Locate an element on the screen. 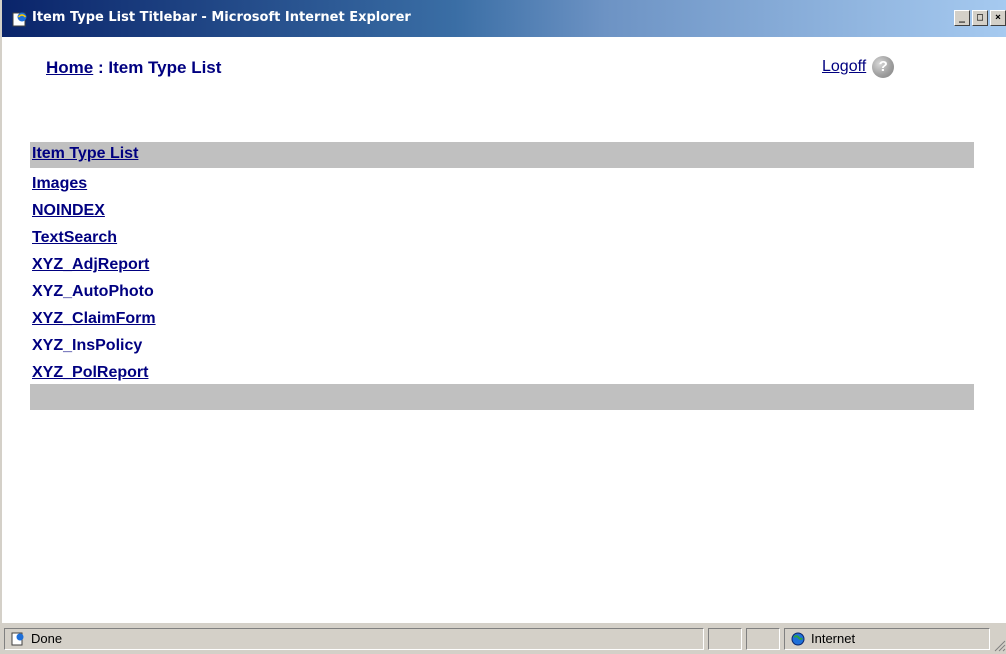 The image size is (1006, 654). status-panel-zone: Internet is located at coordinates (887, 639).